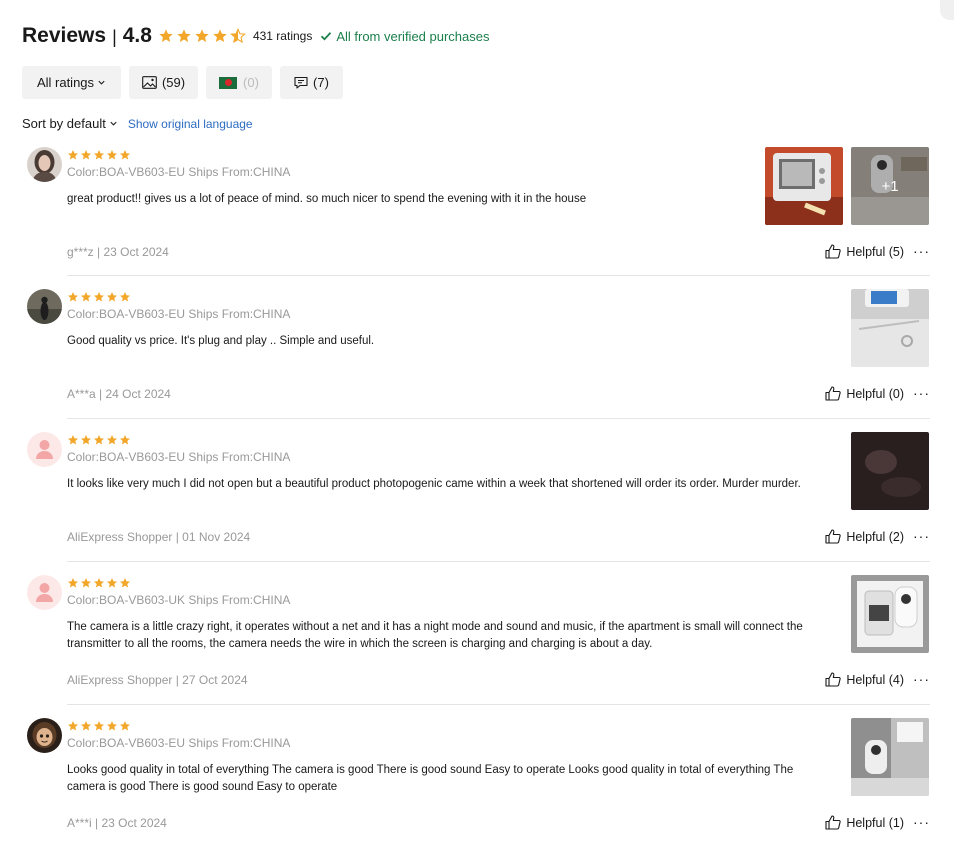 The height and width of the screenshot is (847, 954). What do you see at coordinates (301, 82) in the screenshot?
I see `comment-icon` at bounding box center [301, 82].